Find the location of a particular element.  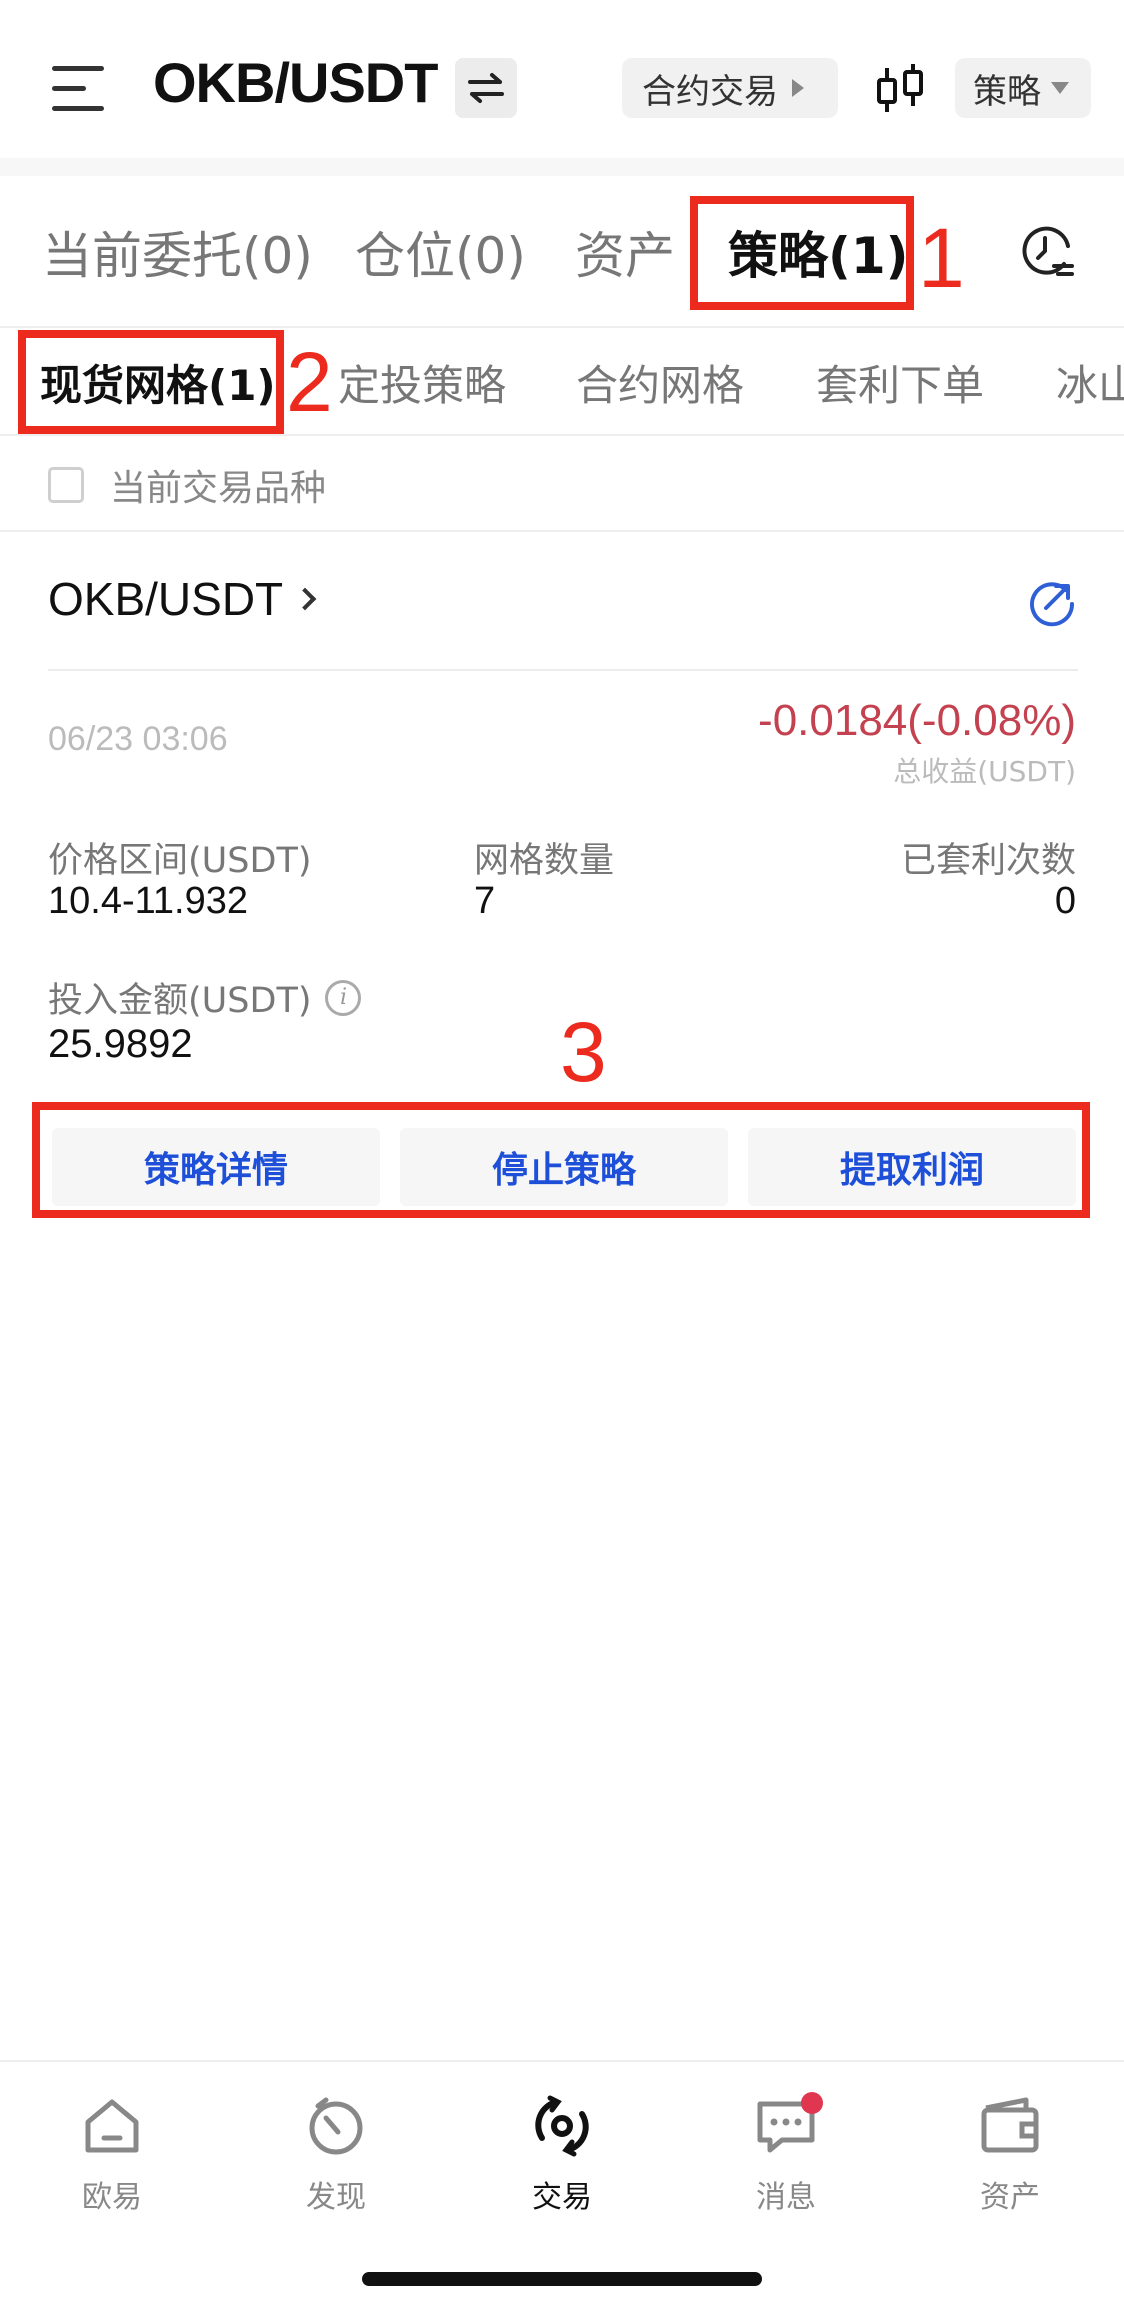

filter-divider is located at coordinates (562, 531).